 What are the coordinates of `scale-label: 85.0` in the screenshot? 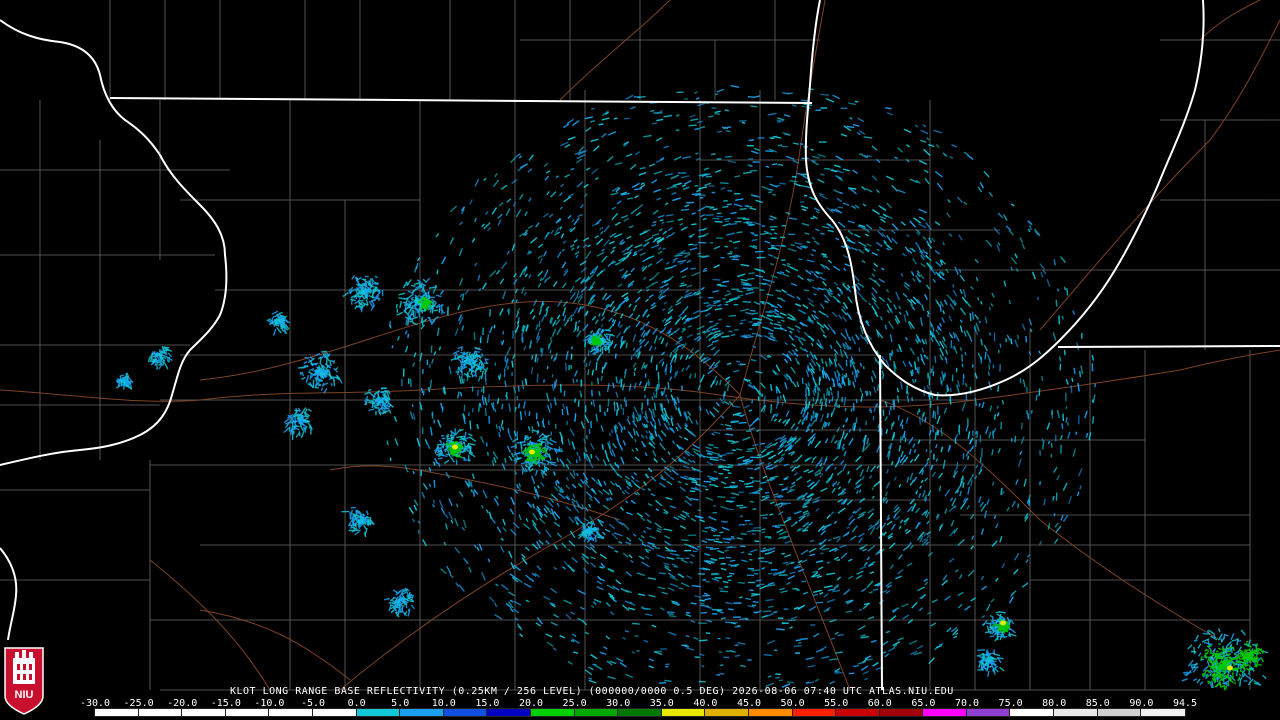 It's located at (1097, 703).